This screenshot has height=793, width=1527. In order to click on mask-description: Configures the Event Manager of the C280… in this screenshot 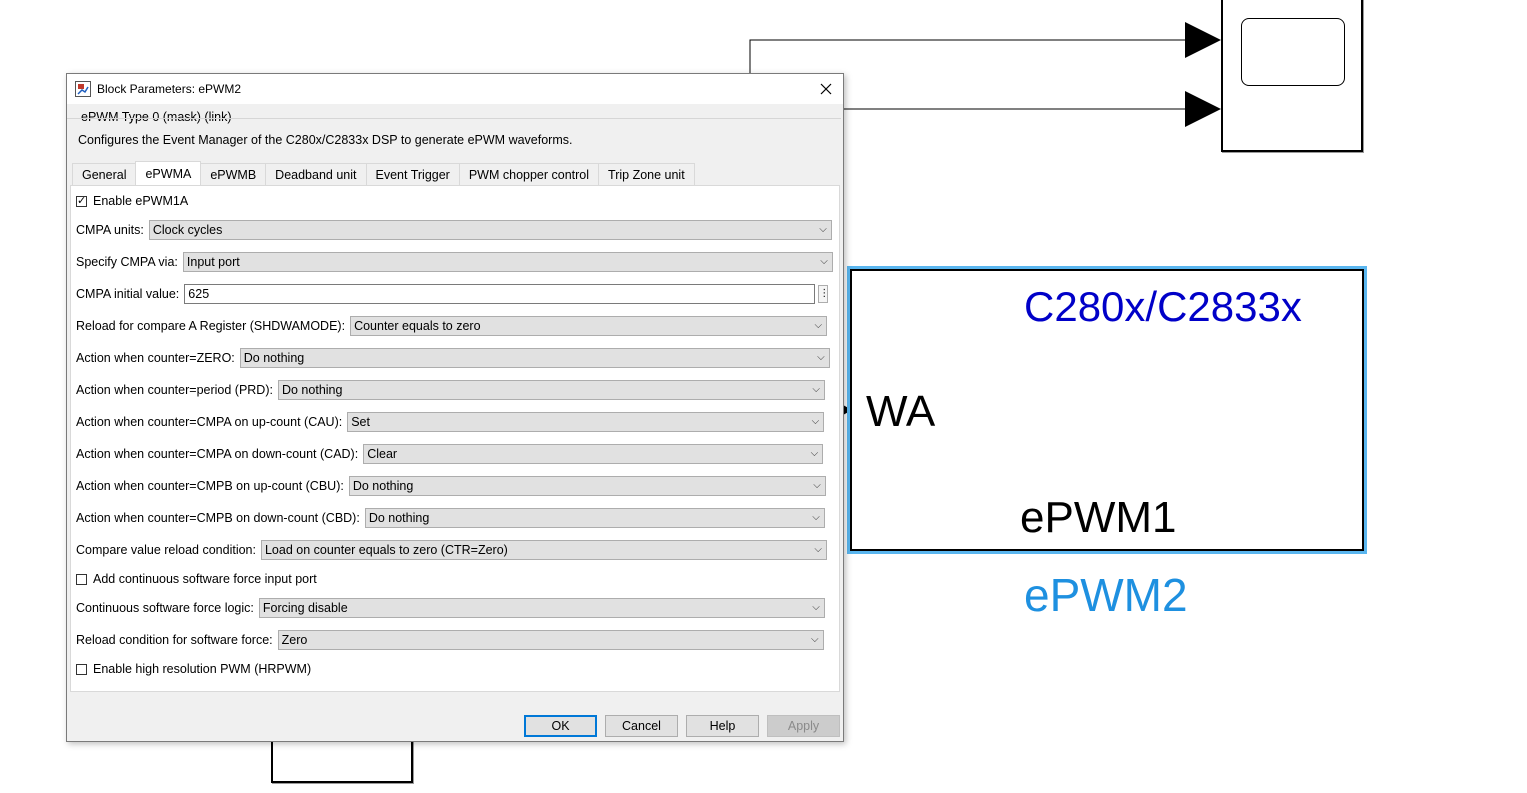, I will do `click(325, 140)`.